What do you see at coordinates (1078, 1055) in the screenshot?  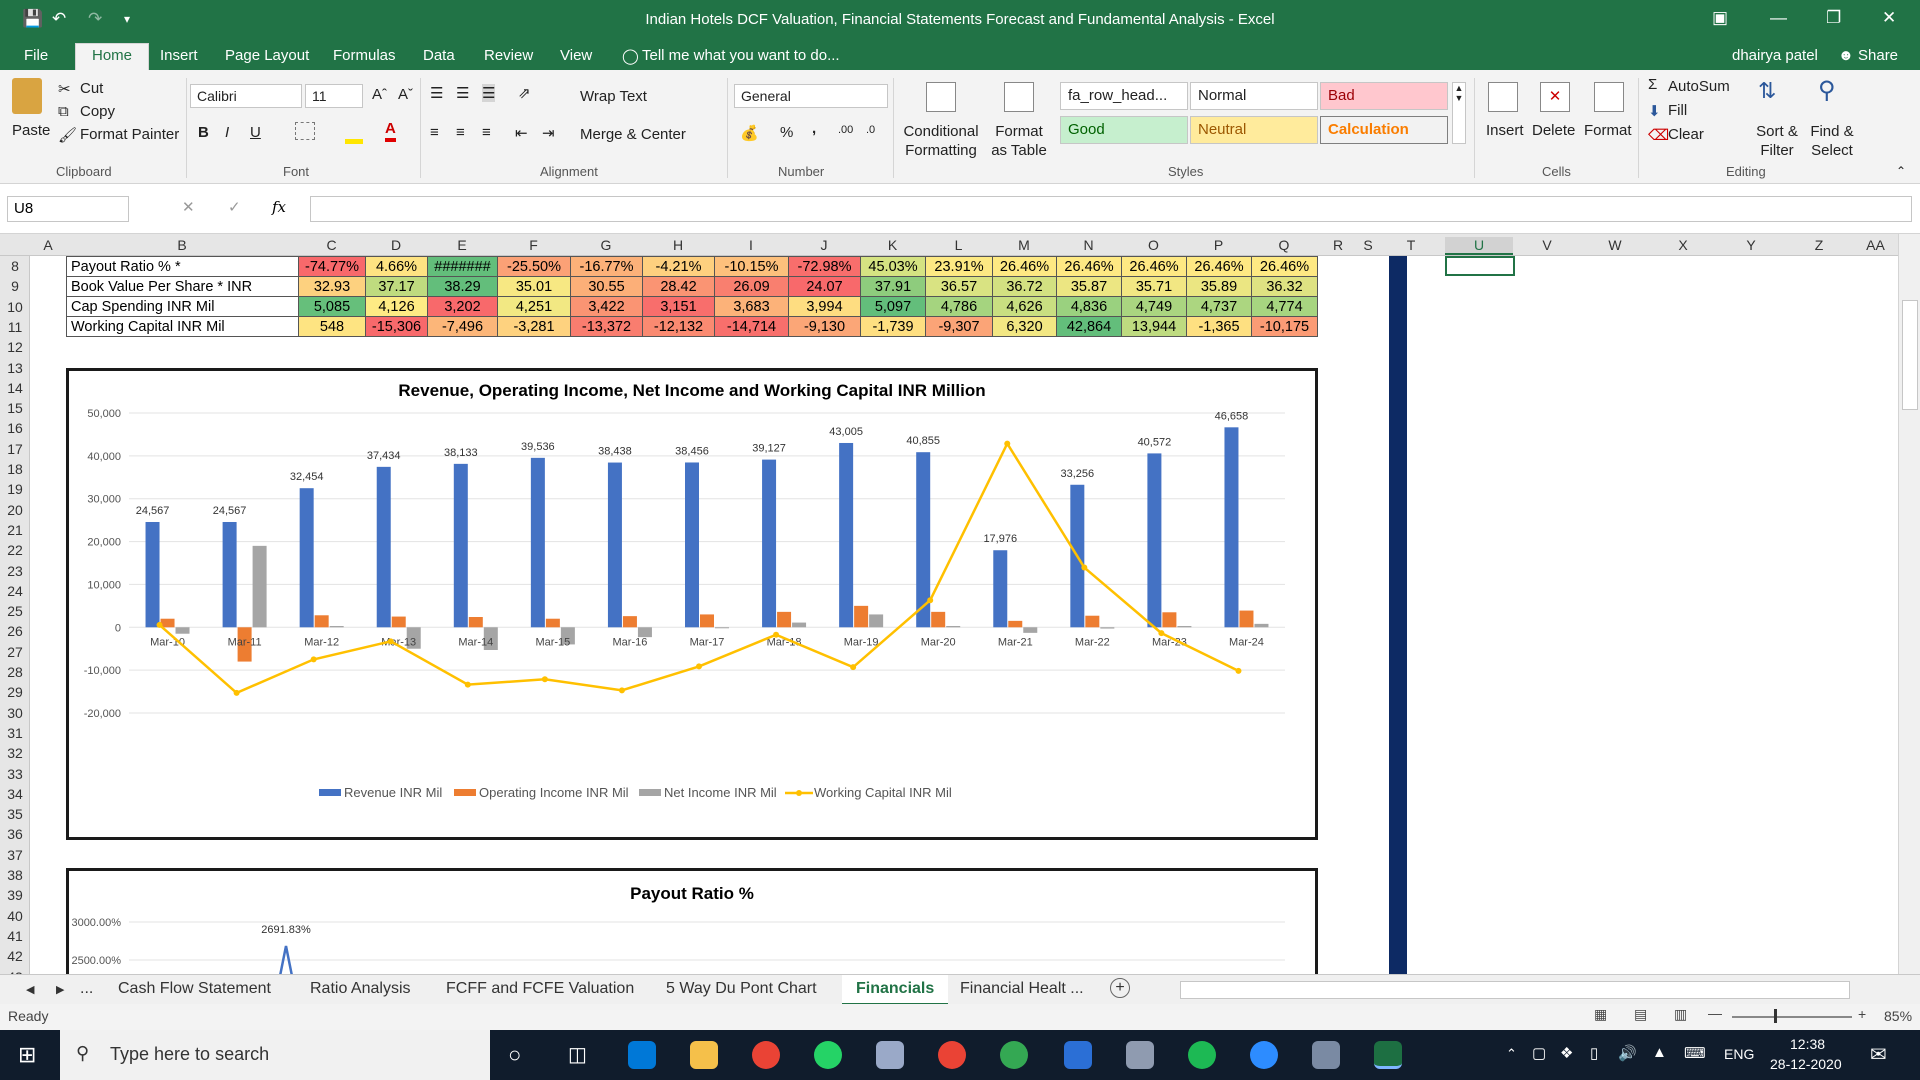 I see `calculator-icon` at bounding box center [1078, 1055].